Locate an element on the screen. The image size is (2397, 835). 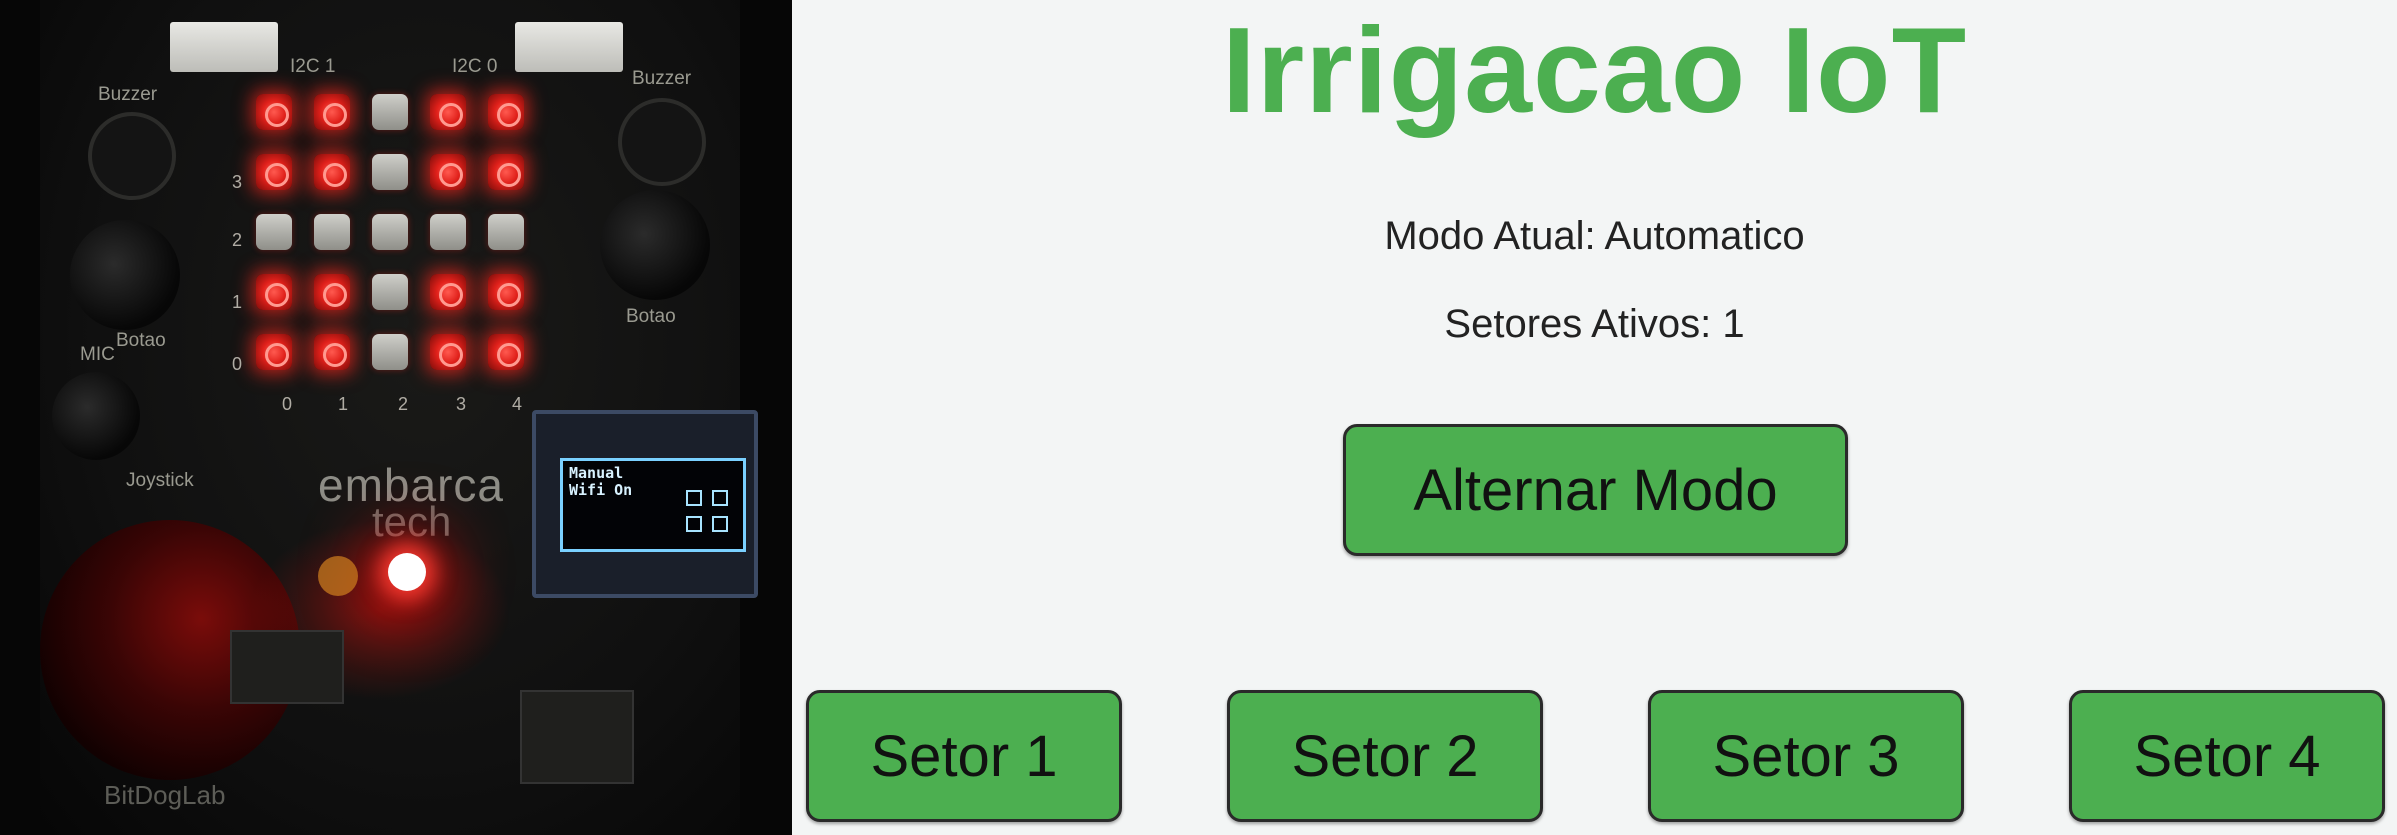
buzzer-left is located at coordinates (132, 156).